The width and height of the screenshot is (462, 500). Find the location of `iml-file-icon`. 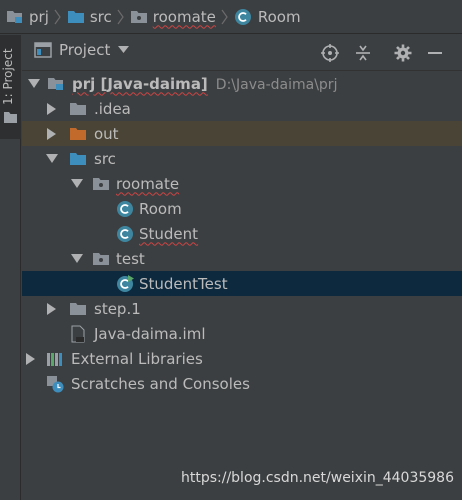

iml-file-icon is located at coordinates (78, 334).